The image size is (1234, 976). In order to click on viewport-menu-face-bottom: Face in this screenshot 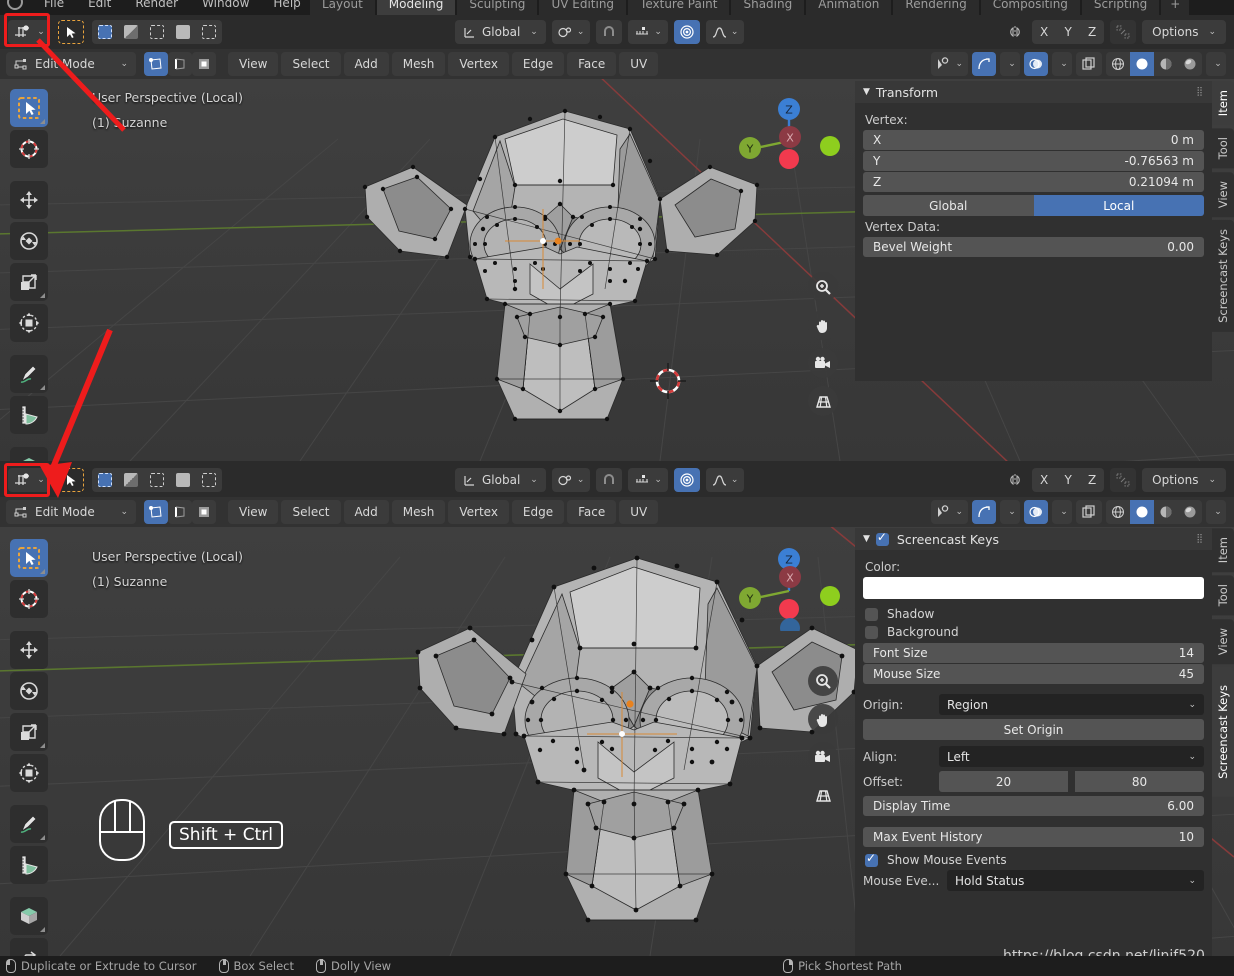, I will do `click(592, 512)`.